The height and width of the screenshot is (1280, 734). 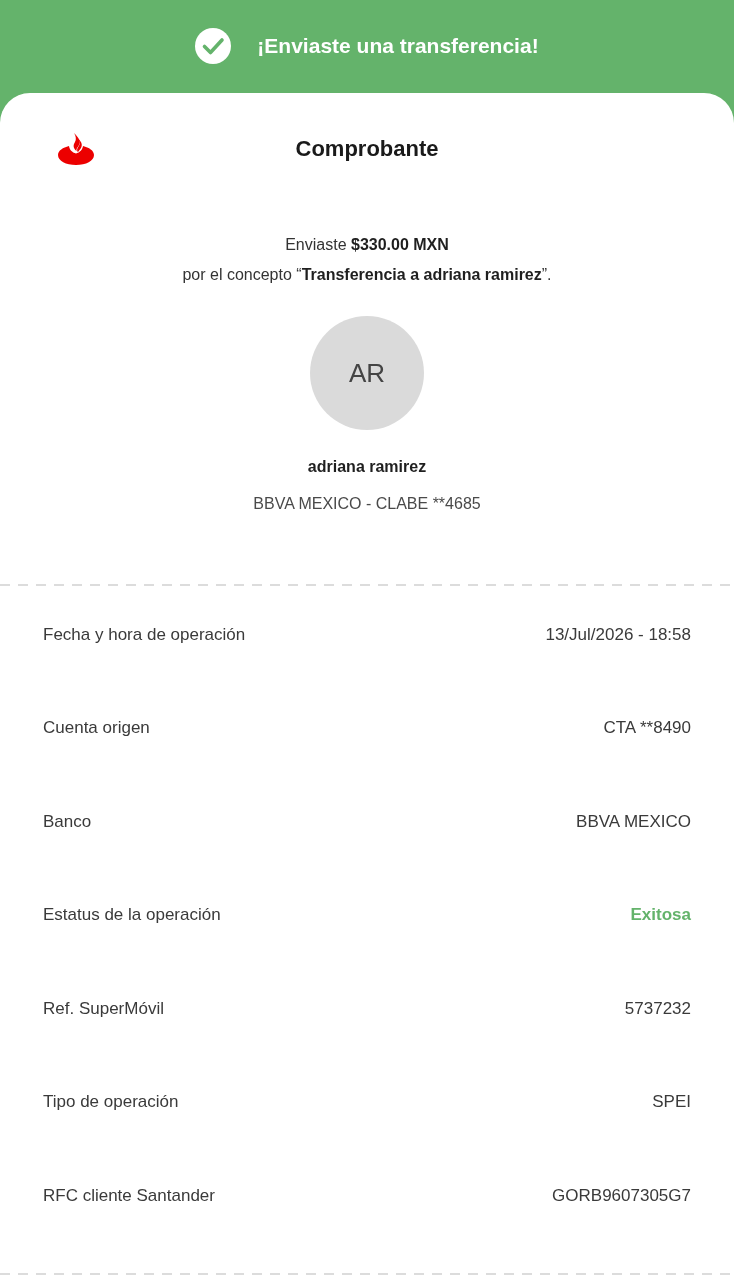 What do you see at coordinates (647, 728) in the screenshot?
I see `detail-value: CTA **8490` at bounding box center [647, 728].